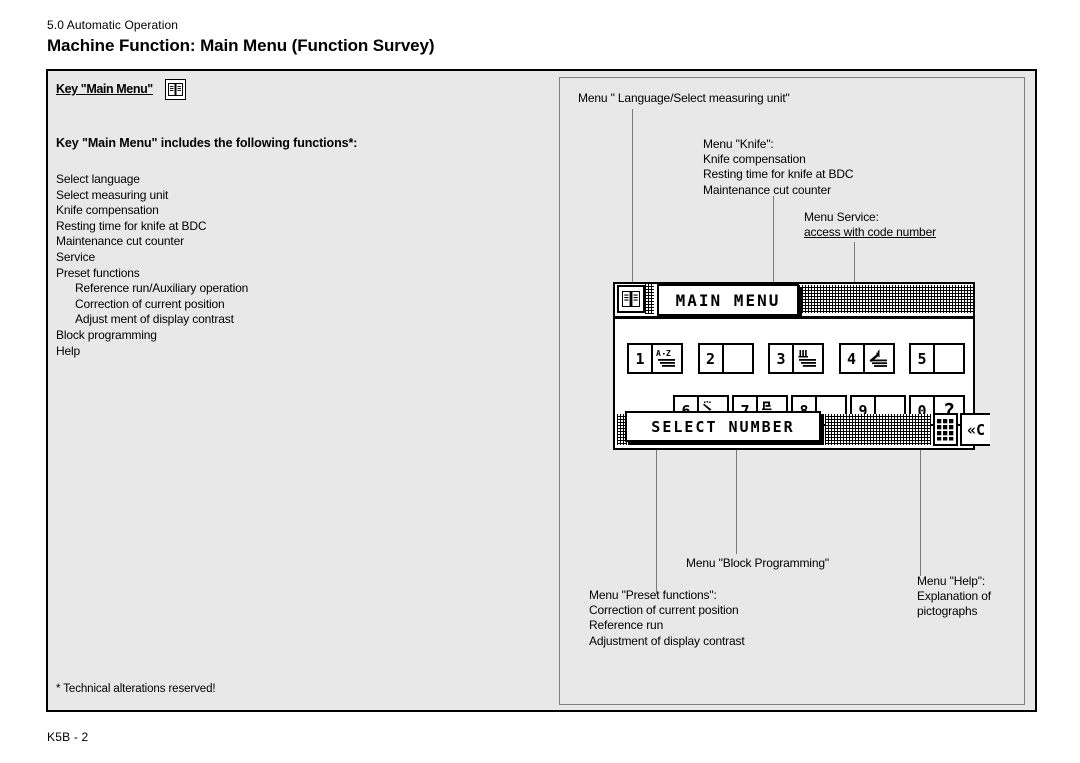 This screenshot has width=1080, height=763. Describe the element at coordinates (120, 241) in the screenshot. I see `function-list-item: Maintenance cut counter` at that location.